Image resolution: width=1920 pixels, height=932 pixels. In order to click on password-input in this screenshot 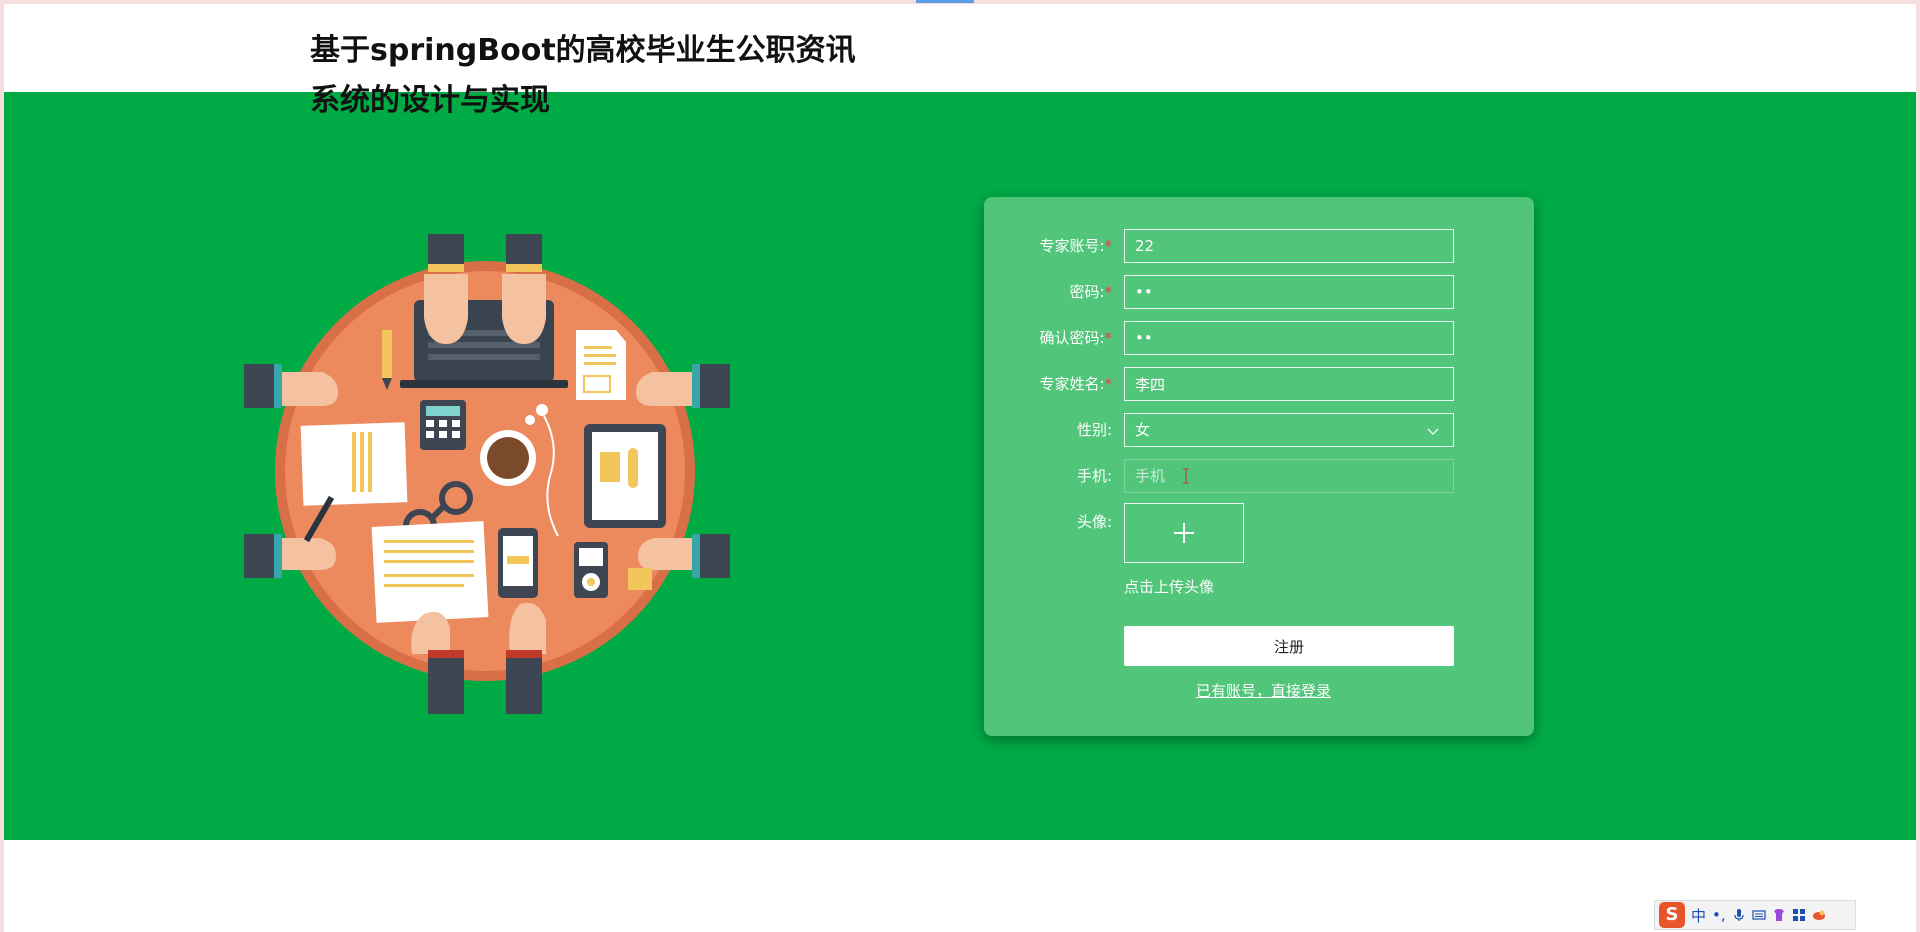, I will do `click(1289, 292)`.